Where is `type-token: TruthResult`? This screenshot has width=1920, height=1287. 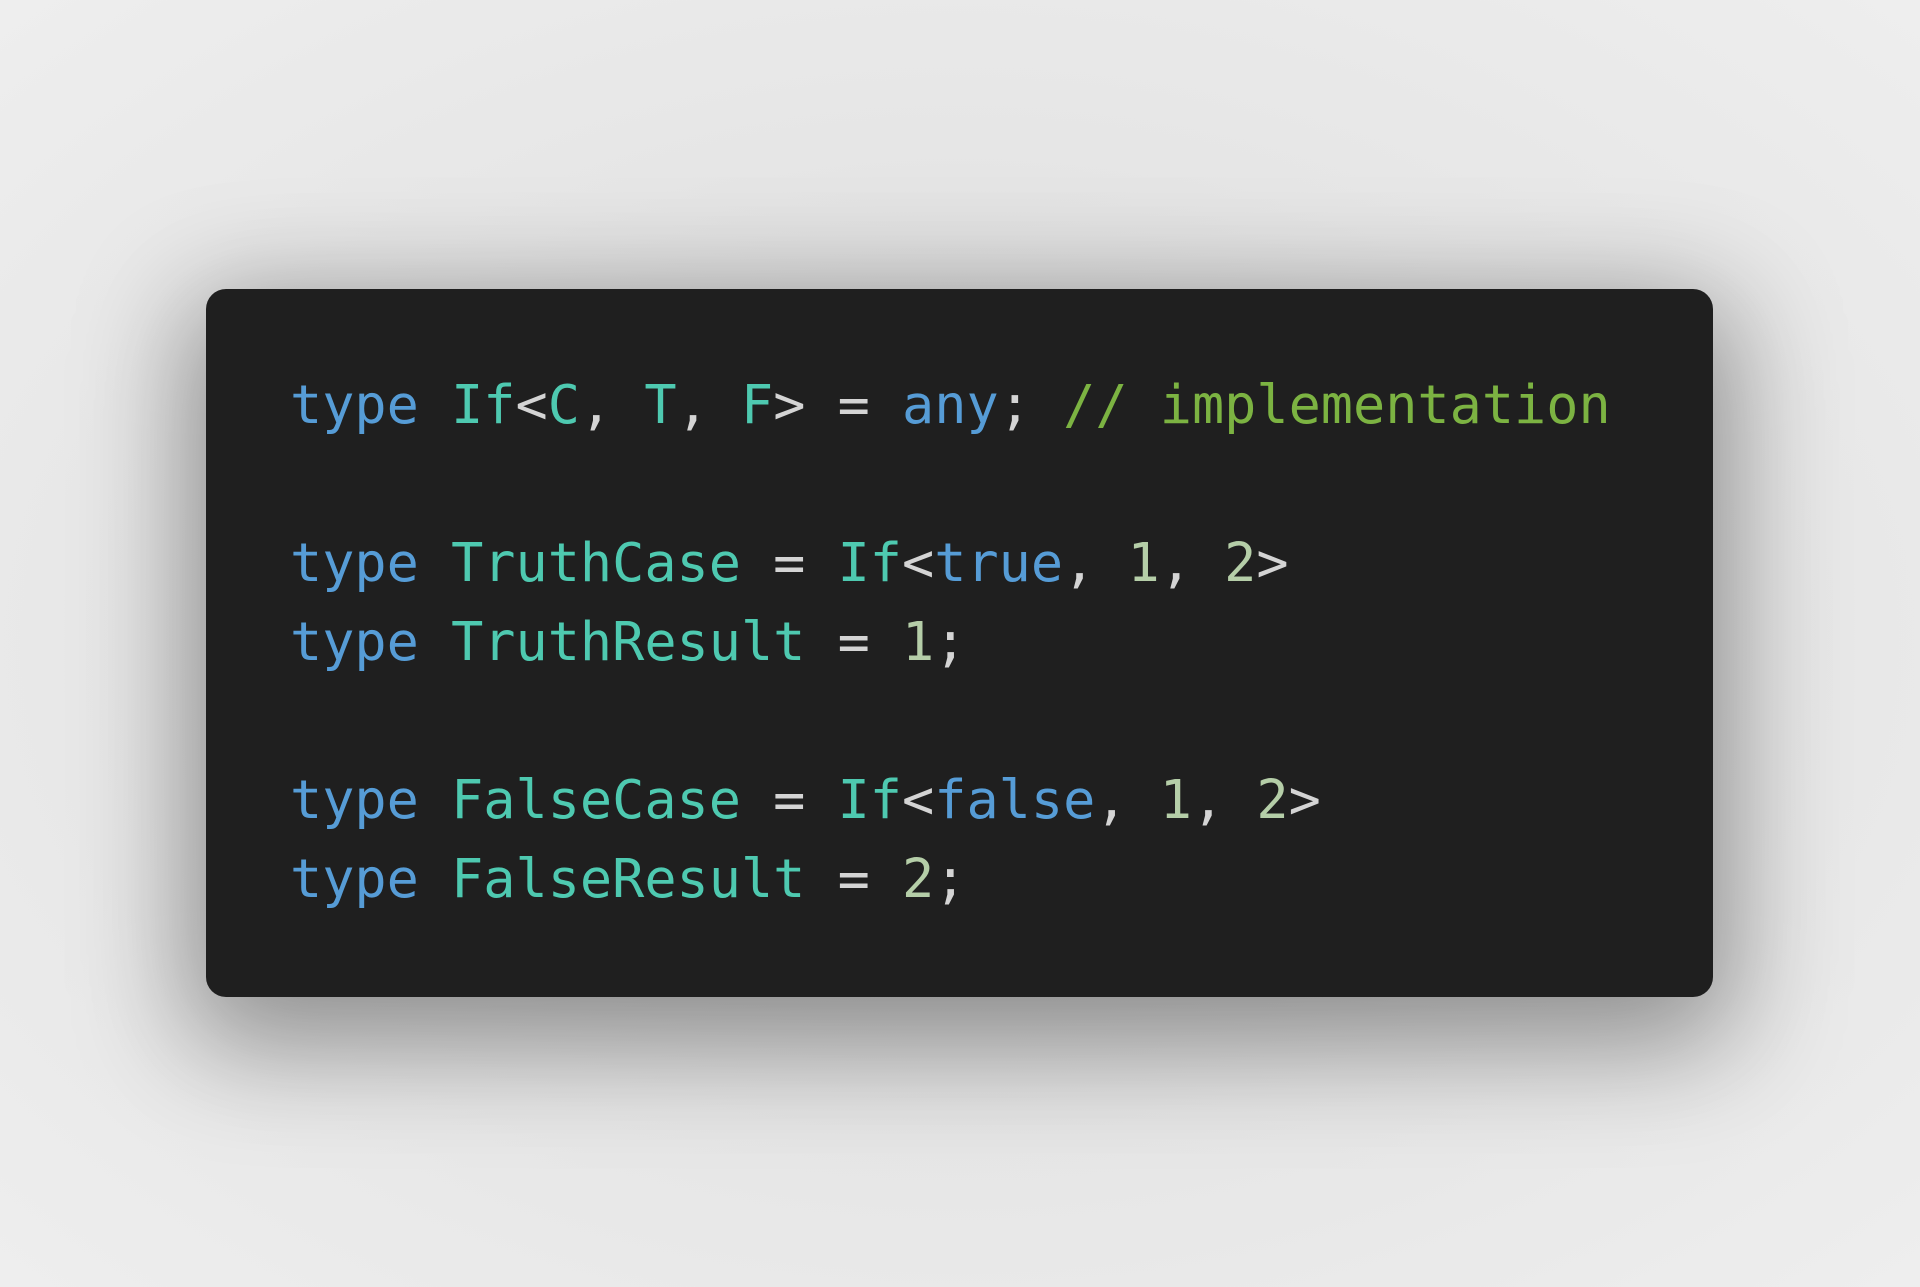
type-token: TruthResult is located at coordinates (628, 641).